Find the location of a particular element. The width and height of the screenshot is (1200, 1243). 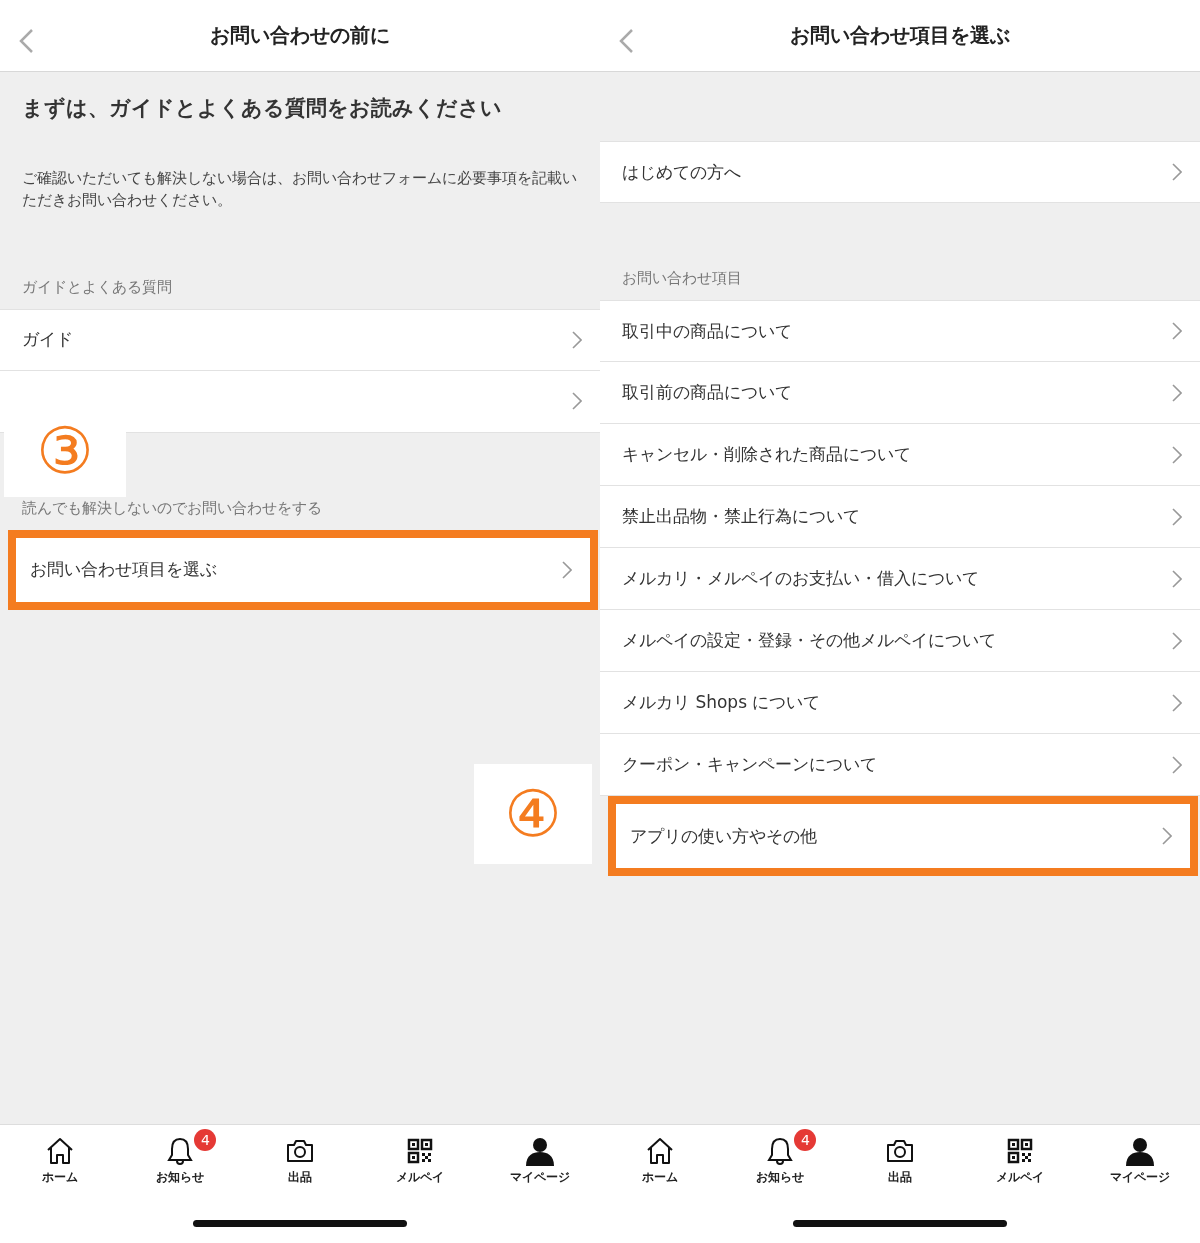

list-item: 禁止出品物・禁止行為について is located at coordinates (900, 517).